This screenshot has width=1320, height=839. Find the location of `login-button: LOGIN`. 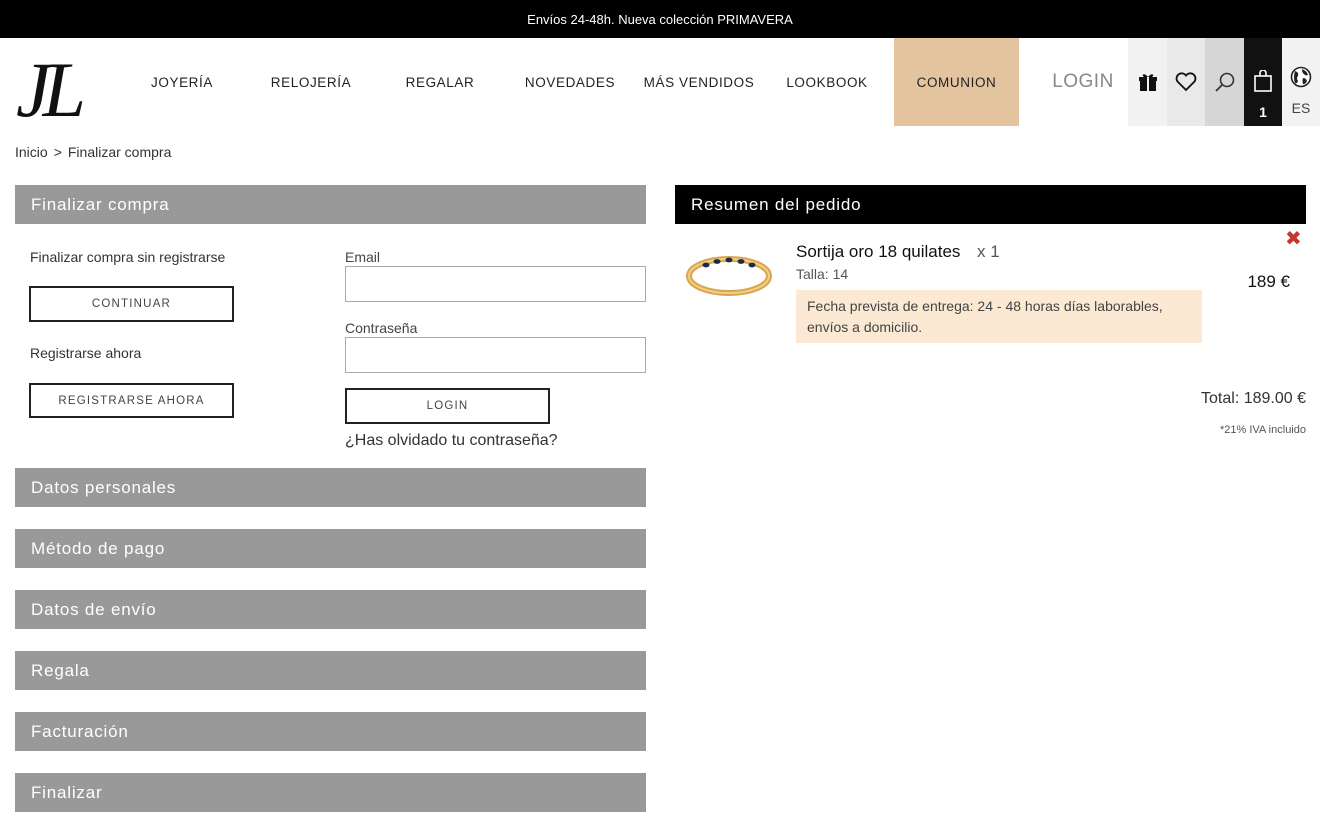

login-button: LOGIN is located at coordinates (447, 406).